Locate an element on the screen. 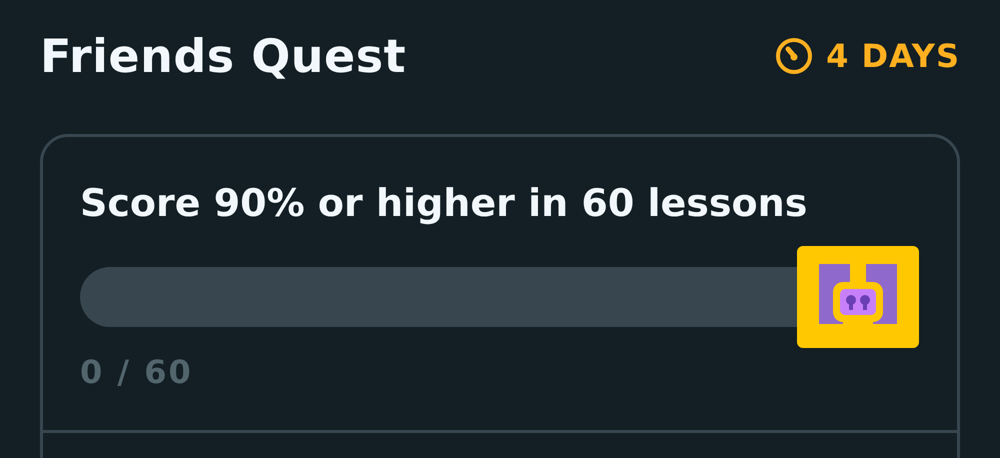 The height and width of the screenshot is (458, 1000). progress-count: 0 / 60 is located at coordinates (137, 372).